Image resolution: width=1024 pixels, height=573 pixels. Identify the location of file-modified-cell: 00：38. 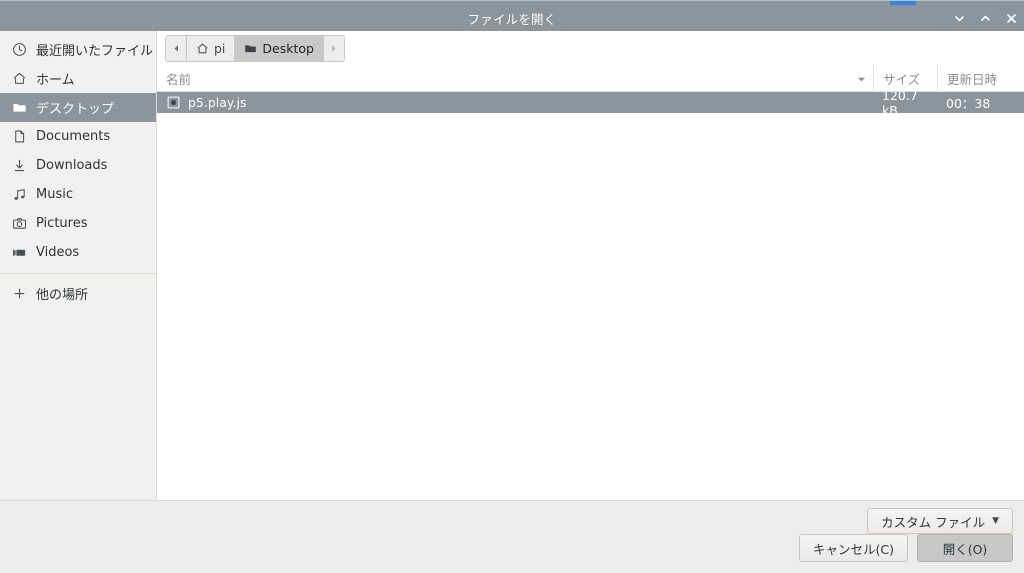
(968, 103).